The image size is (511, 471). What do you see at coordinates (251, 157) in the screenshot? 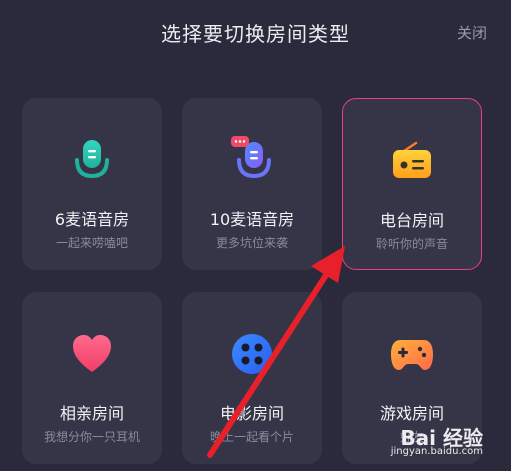
I see `microphone-chat-icon` at bounding box center [251, 157].